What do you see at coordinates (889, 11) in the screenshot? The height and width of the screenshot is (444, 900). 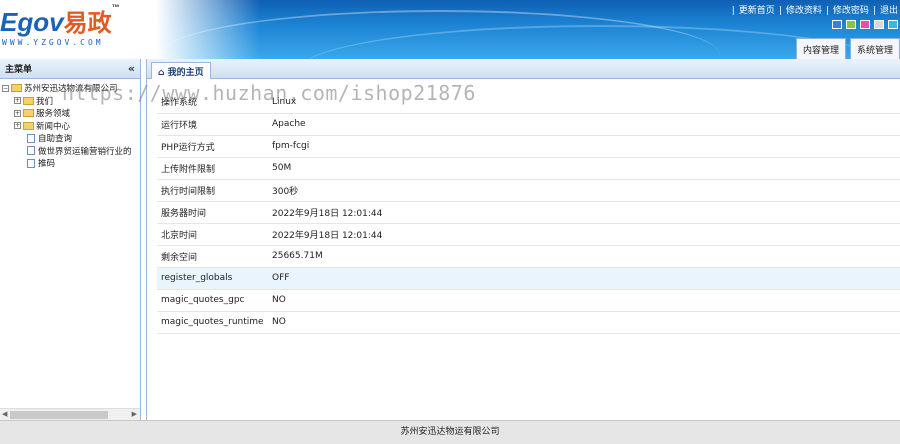 I see `link-logout: 退出` at bounding box center [889, 11].